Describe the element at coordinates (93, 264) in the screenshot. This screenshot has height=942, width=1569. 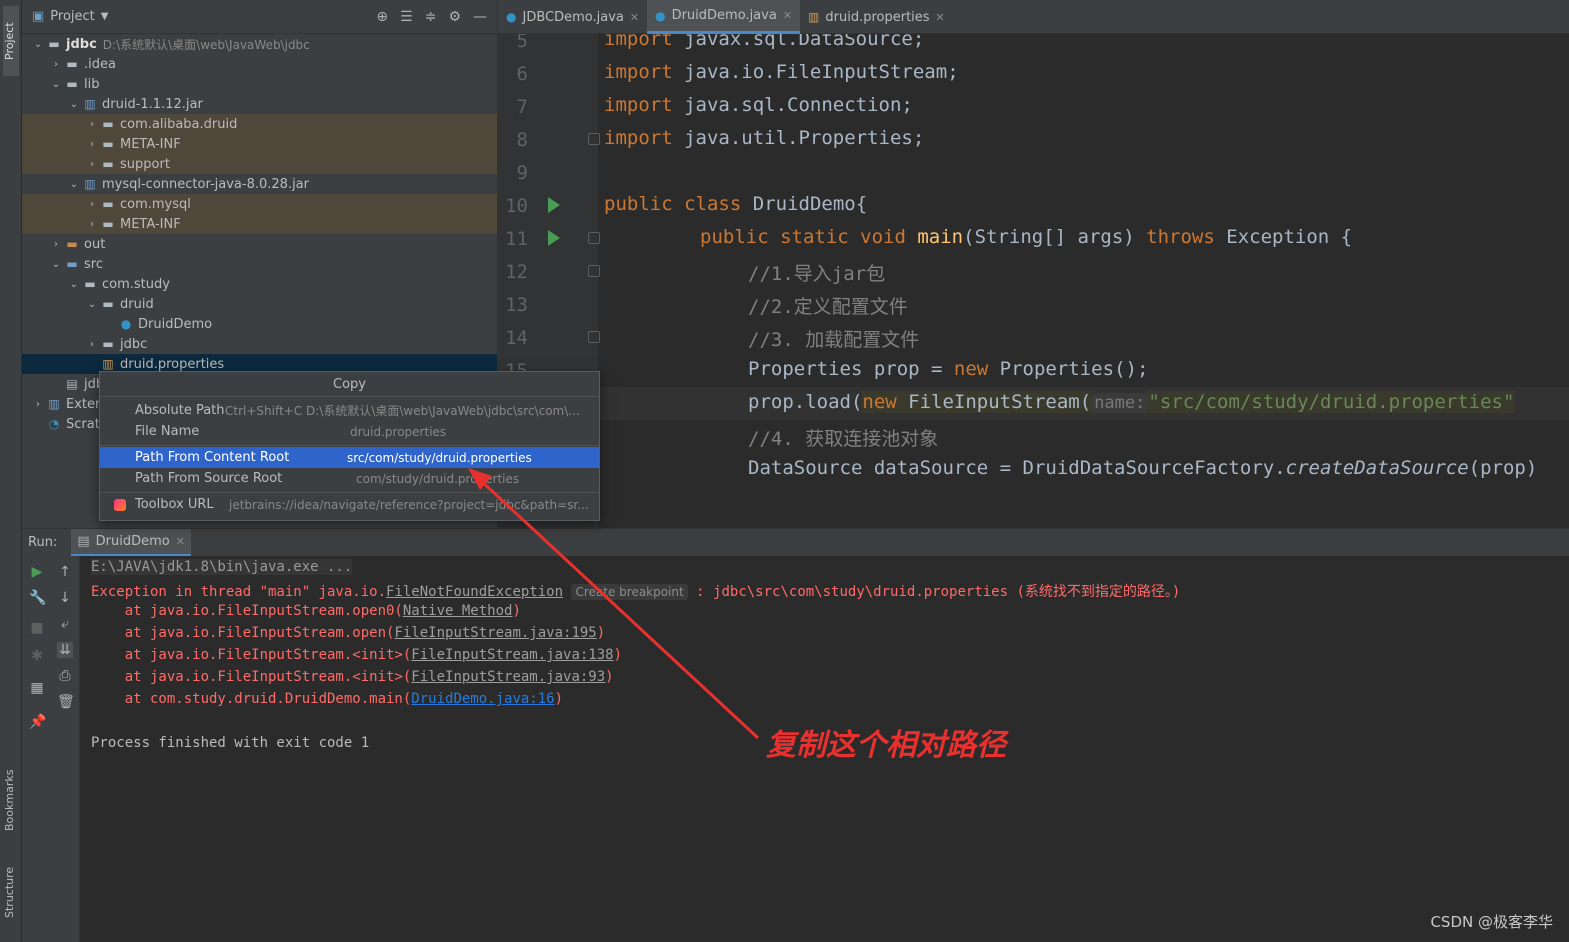
I see `tree-item-label: src` at that location.